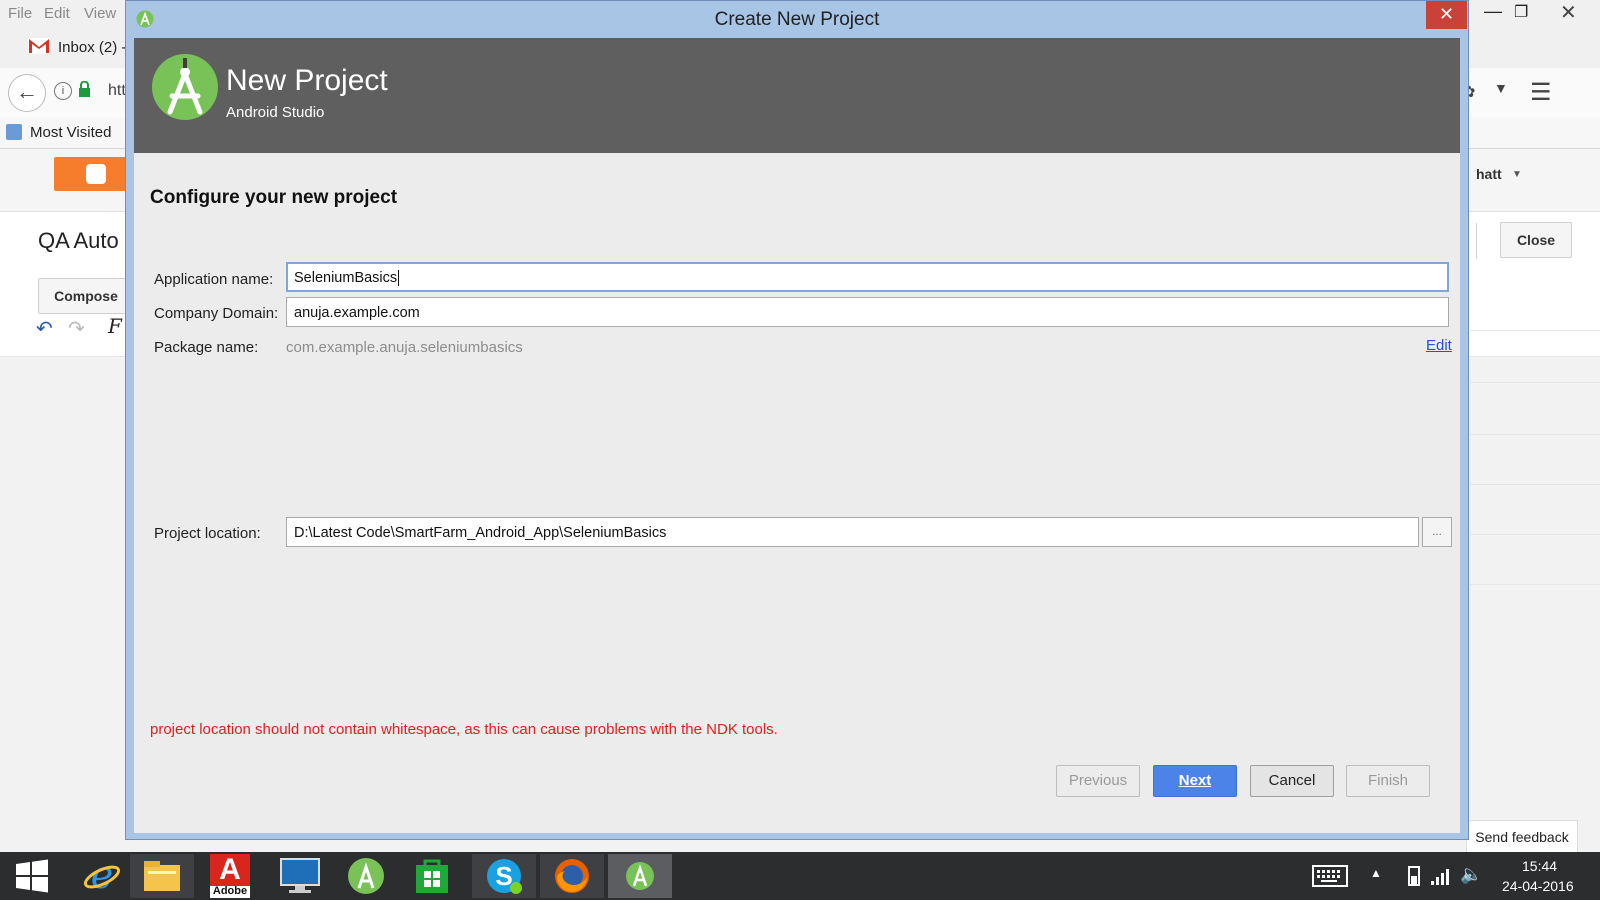 The image size is (1600, 900). Describe the element at coordinates (14, 132) in the screenshot. I see `bookmark-icon` at that location.